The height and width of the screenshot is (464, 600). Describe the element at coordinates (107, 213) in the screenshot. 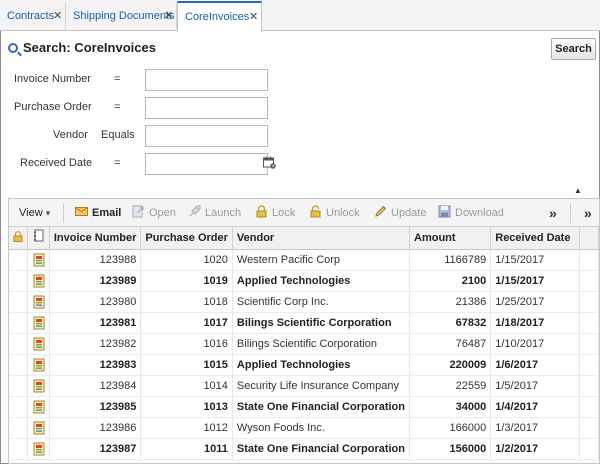

I see `email-label: Email` at that location.